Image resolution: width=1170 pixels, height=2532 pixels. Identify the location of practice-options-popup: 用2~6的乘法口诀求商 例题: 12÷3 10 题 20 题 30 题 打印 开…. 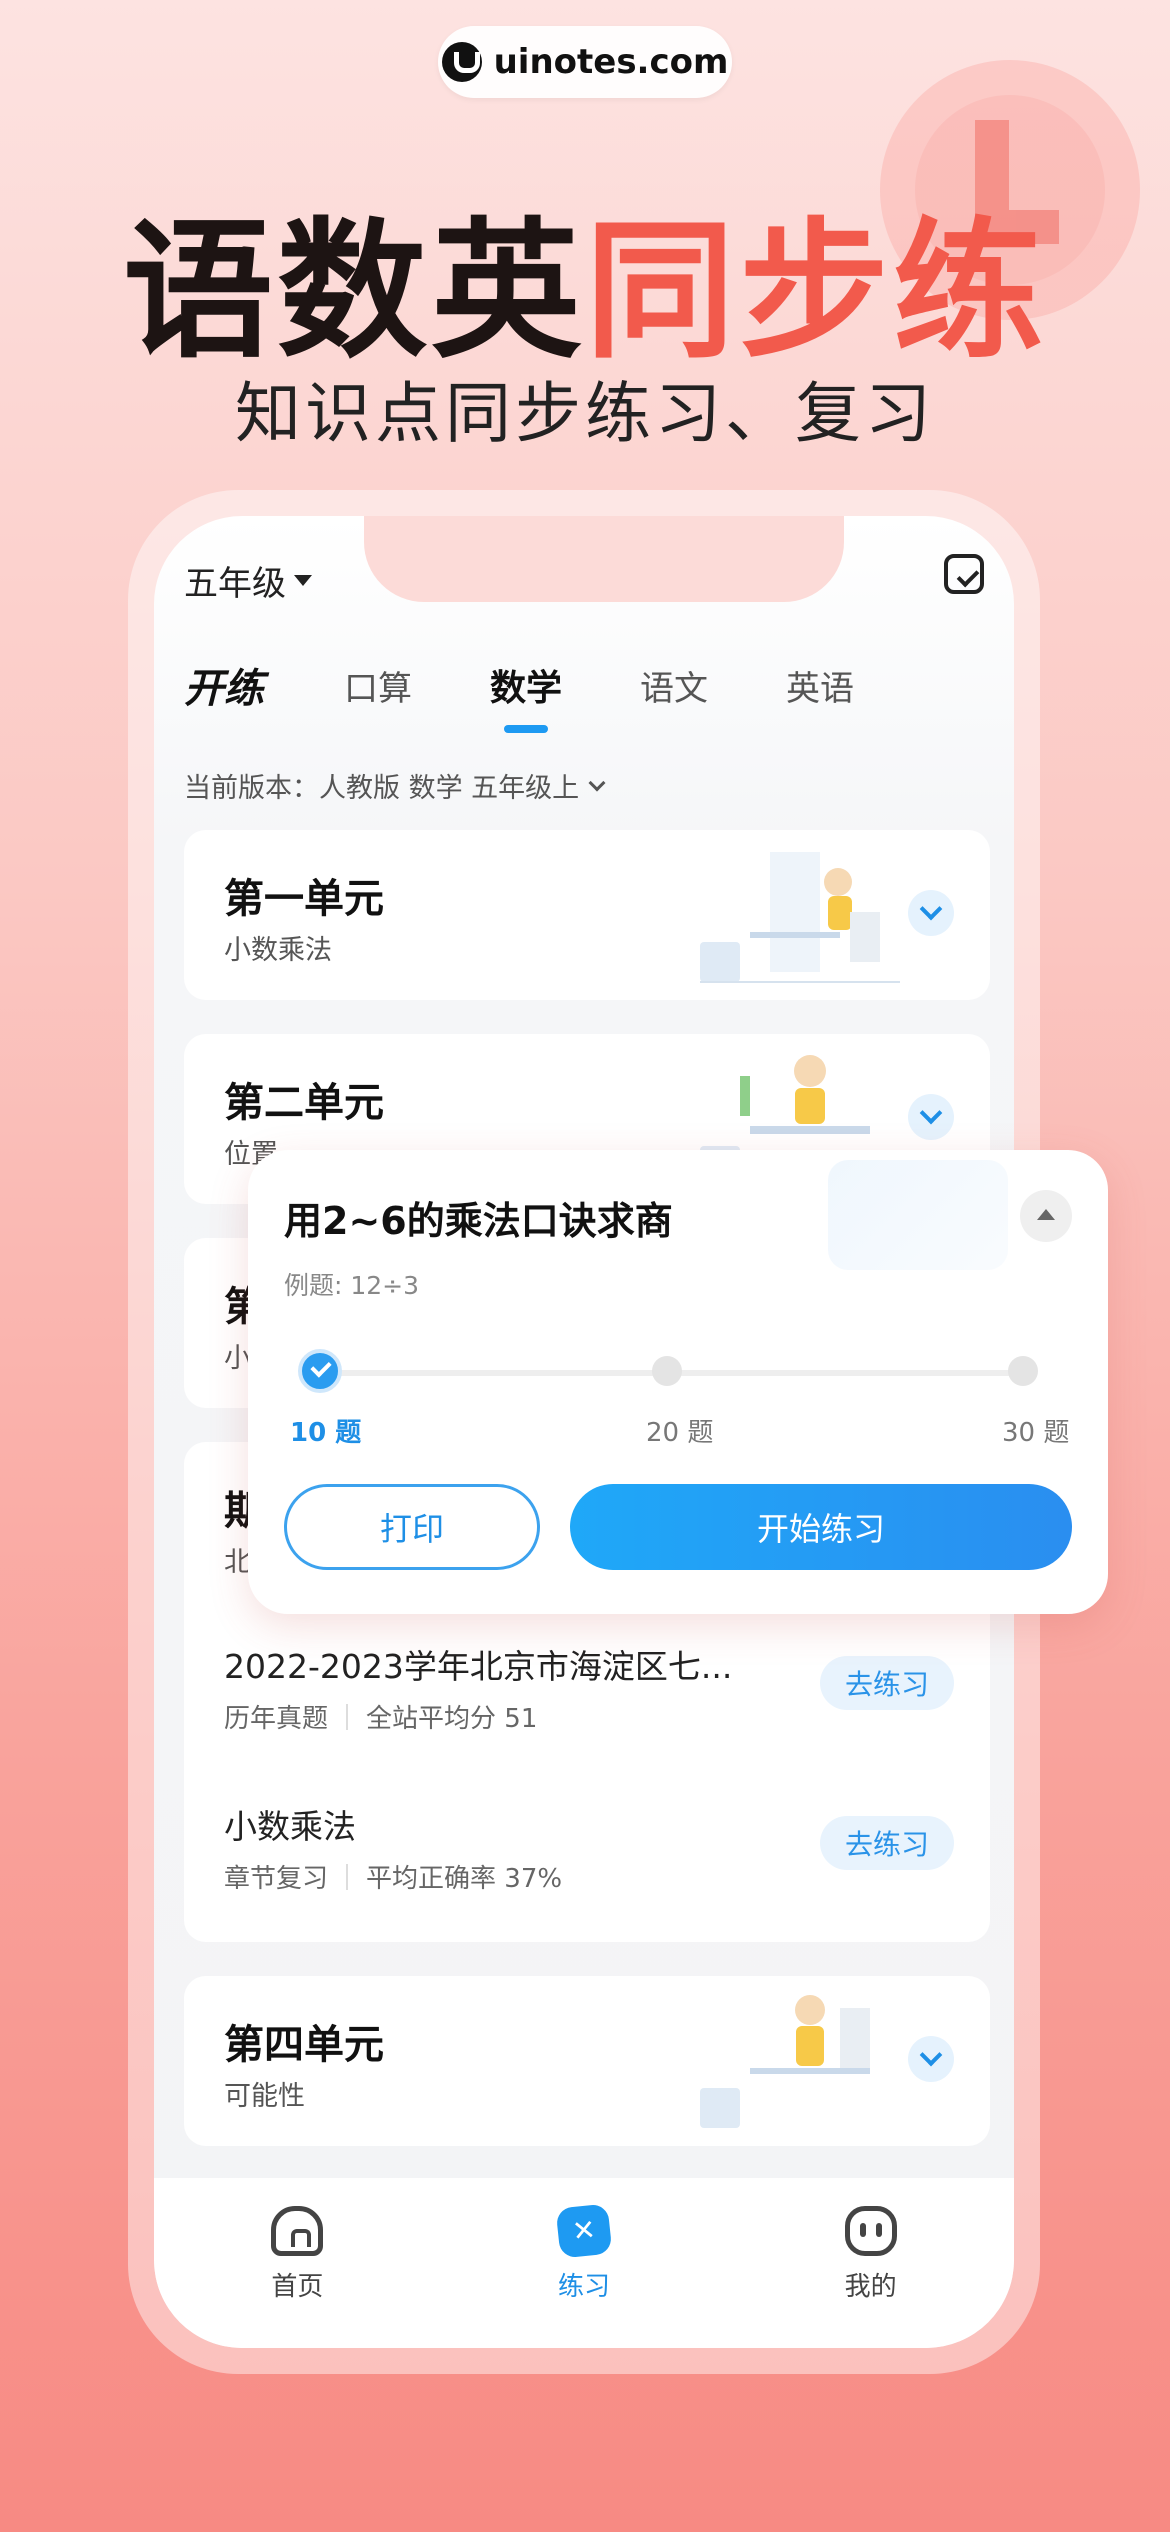
(678, 1382).